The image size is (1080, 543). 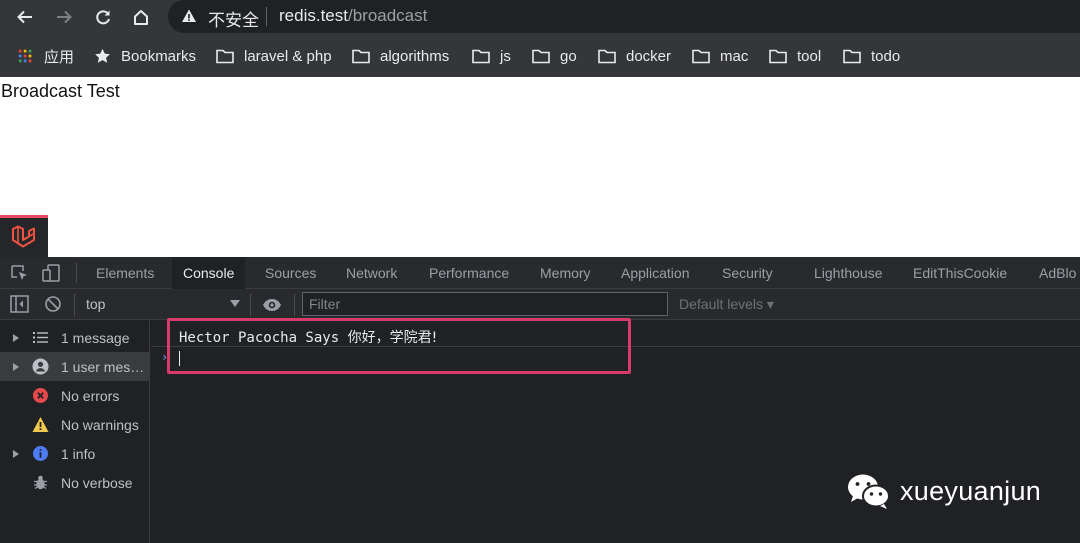 I want to click on show-sidebar-icon, so click(x=20, y=304).